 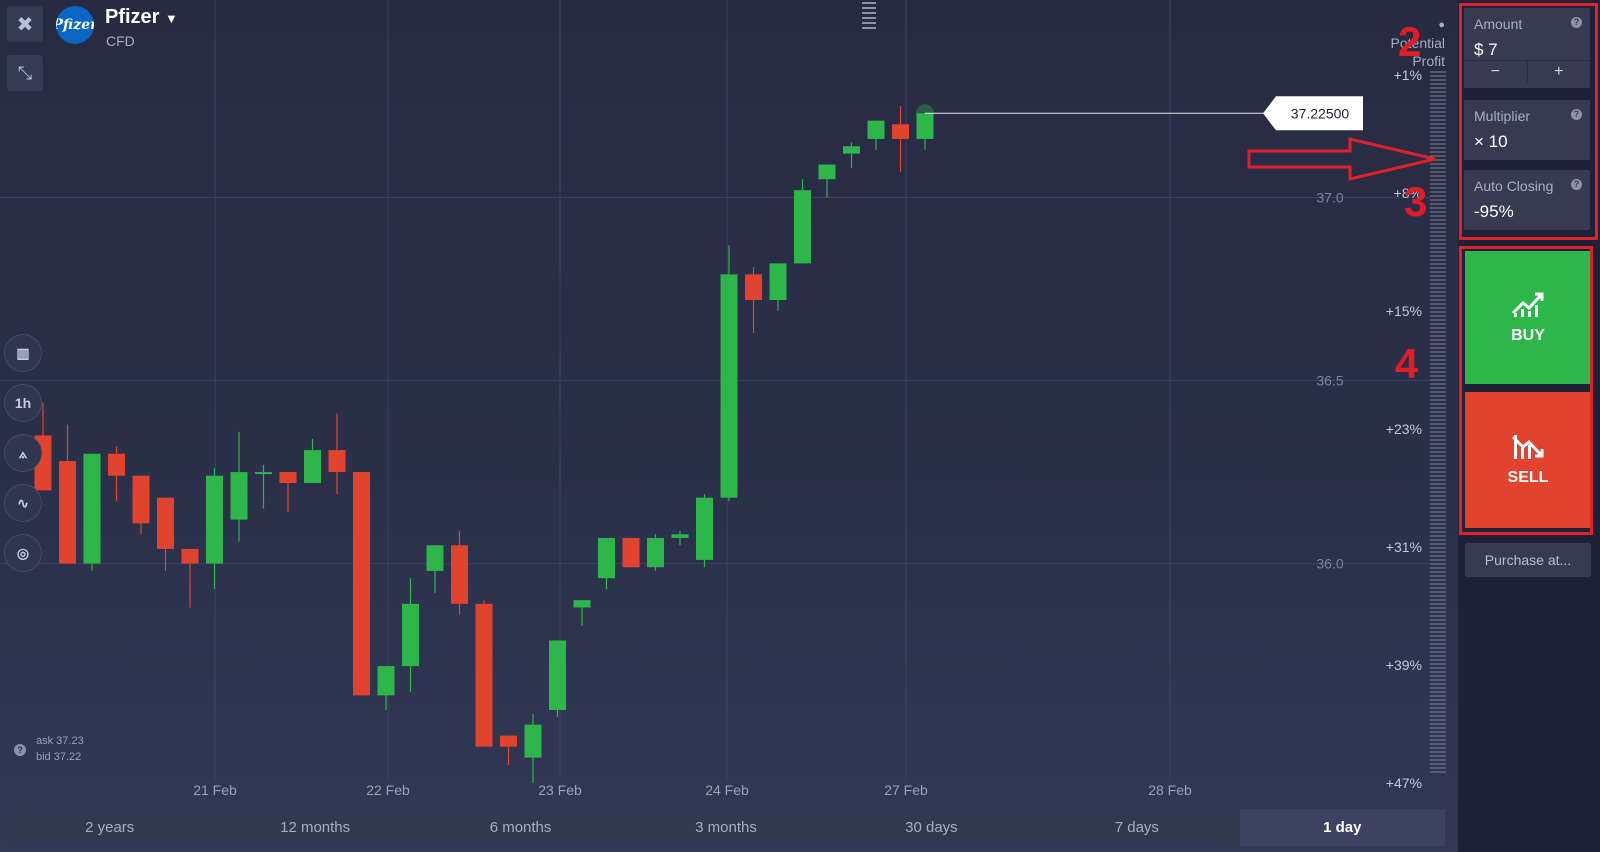 I want to click on indicators-button: ∿, so click(x=23, y=503).